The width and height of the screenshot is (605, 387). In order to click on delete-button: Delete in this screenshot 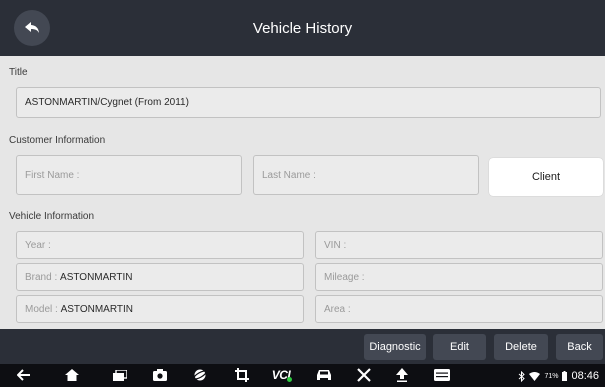, I will do `click(521, 347)`.